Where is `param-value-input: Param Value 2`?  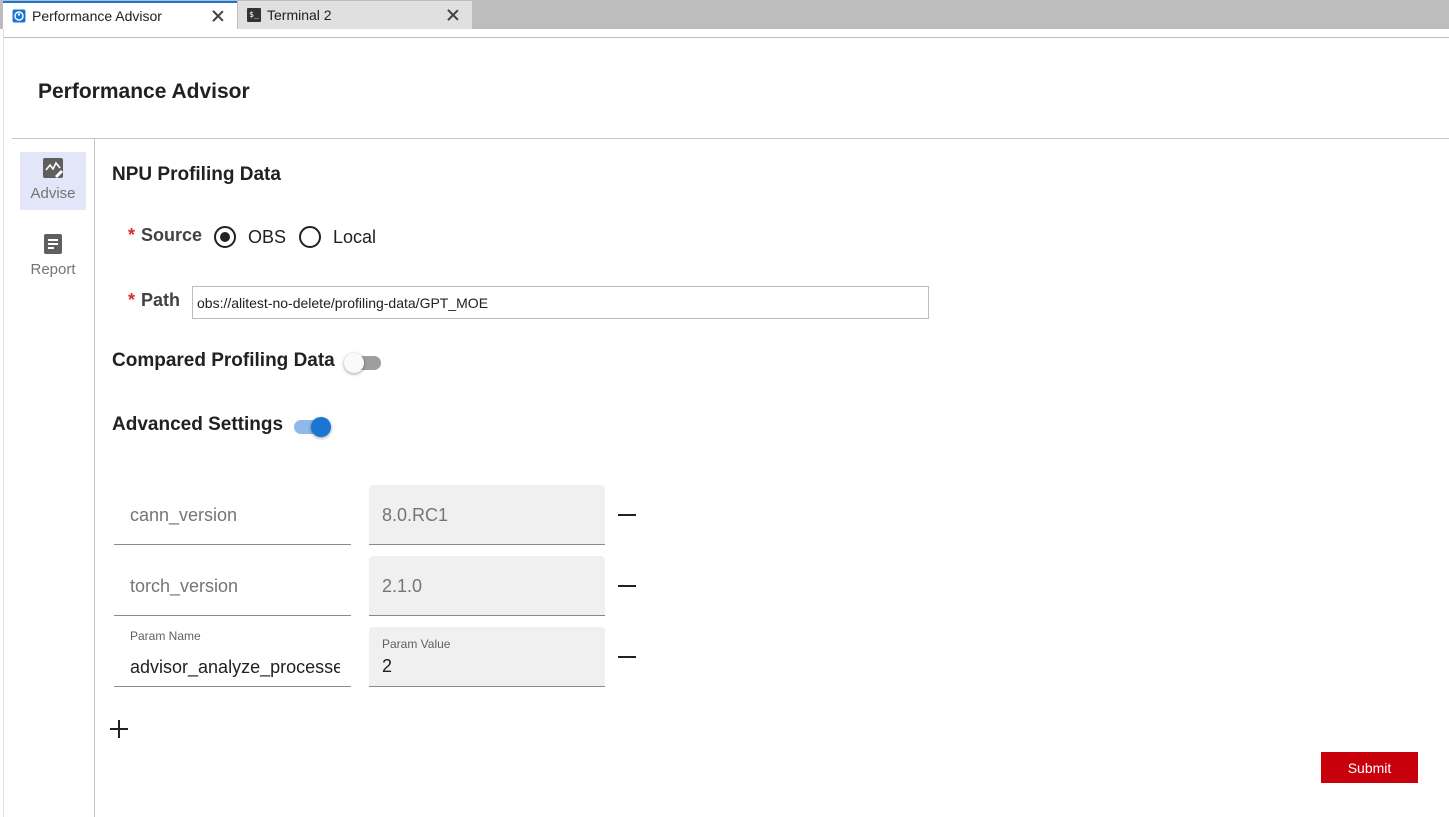 param-value-input: Param Value 2 is located at coordinates (487, 657).